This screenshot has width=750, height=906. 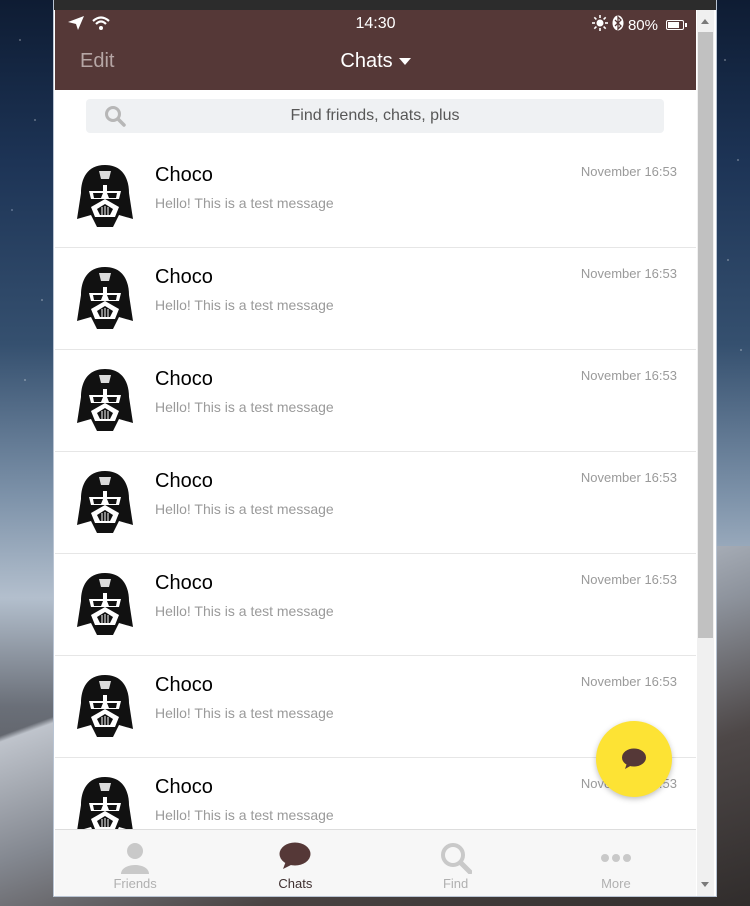 What do you see at coordinates (616, 883) in the screenshot?
I see `tab-label: More` at bounding box center [616, 883].